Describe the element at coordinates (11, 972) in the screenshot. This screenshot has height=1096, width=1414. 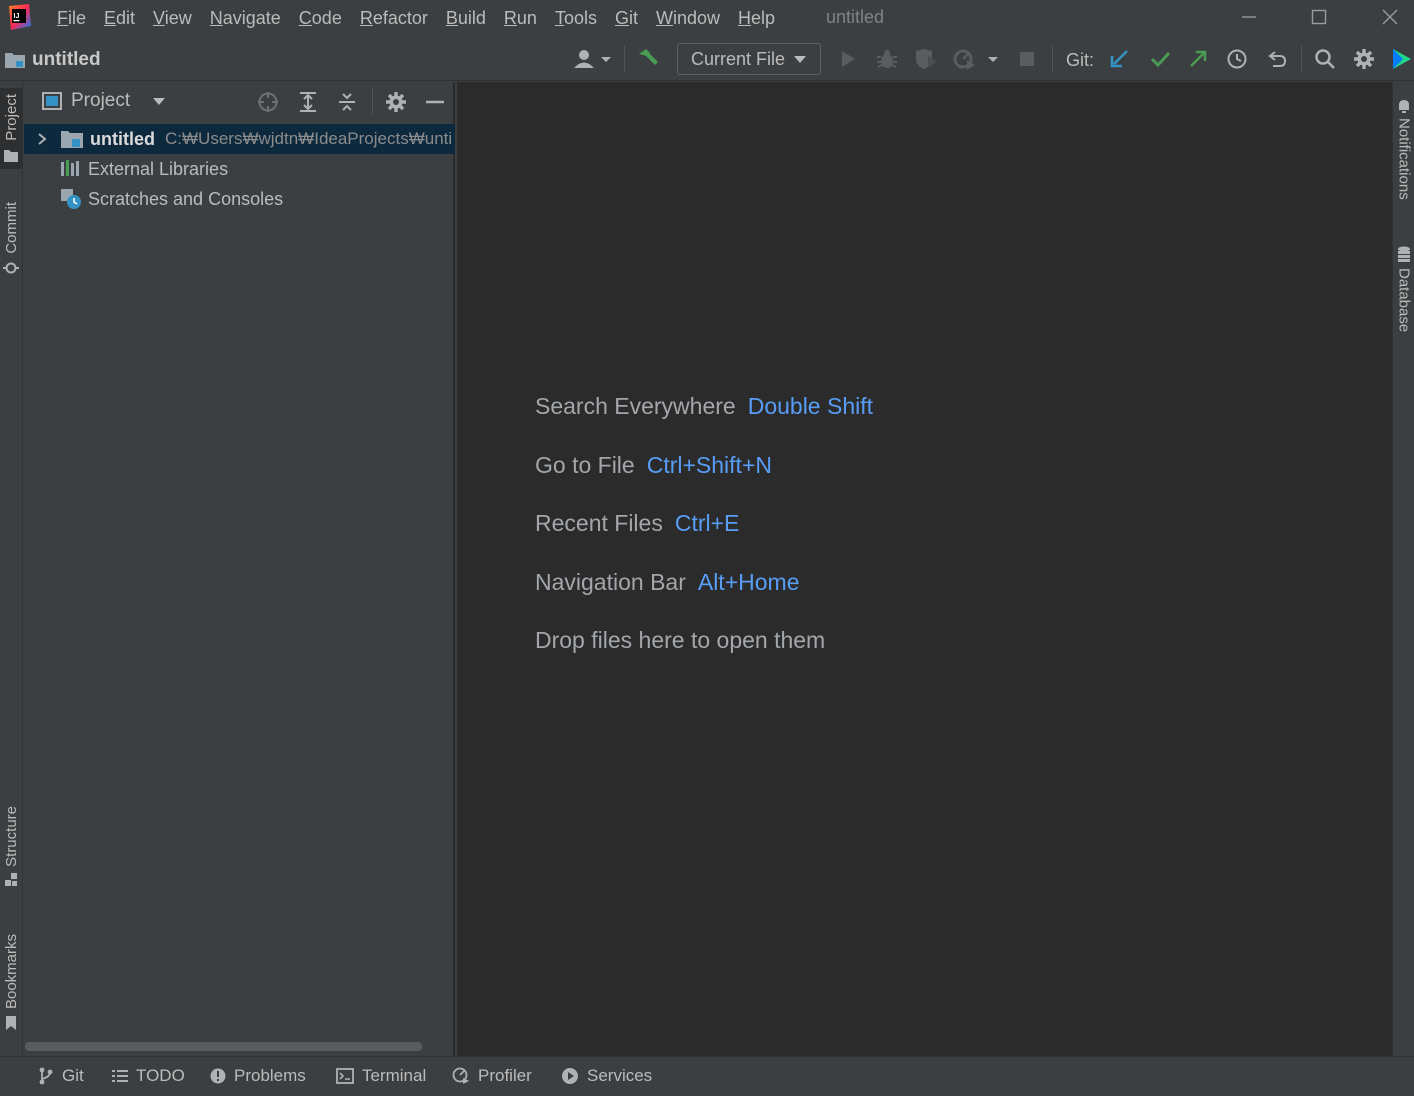
I see `tool-window-bookmarks-label: Bookmarks` at that location.